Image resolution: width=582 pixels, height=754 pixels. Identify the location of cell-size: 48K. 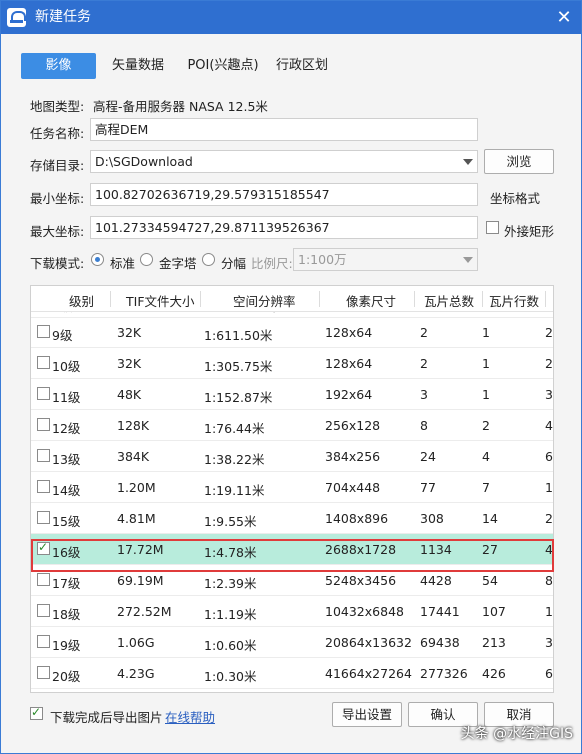
(129, 394).